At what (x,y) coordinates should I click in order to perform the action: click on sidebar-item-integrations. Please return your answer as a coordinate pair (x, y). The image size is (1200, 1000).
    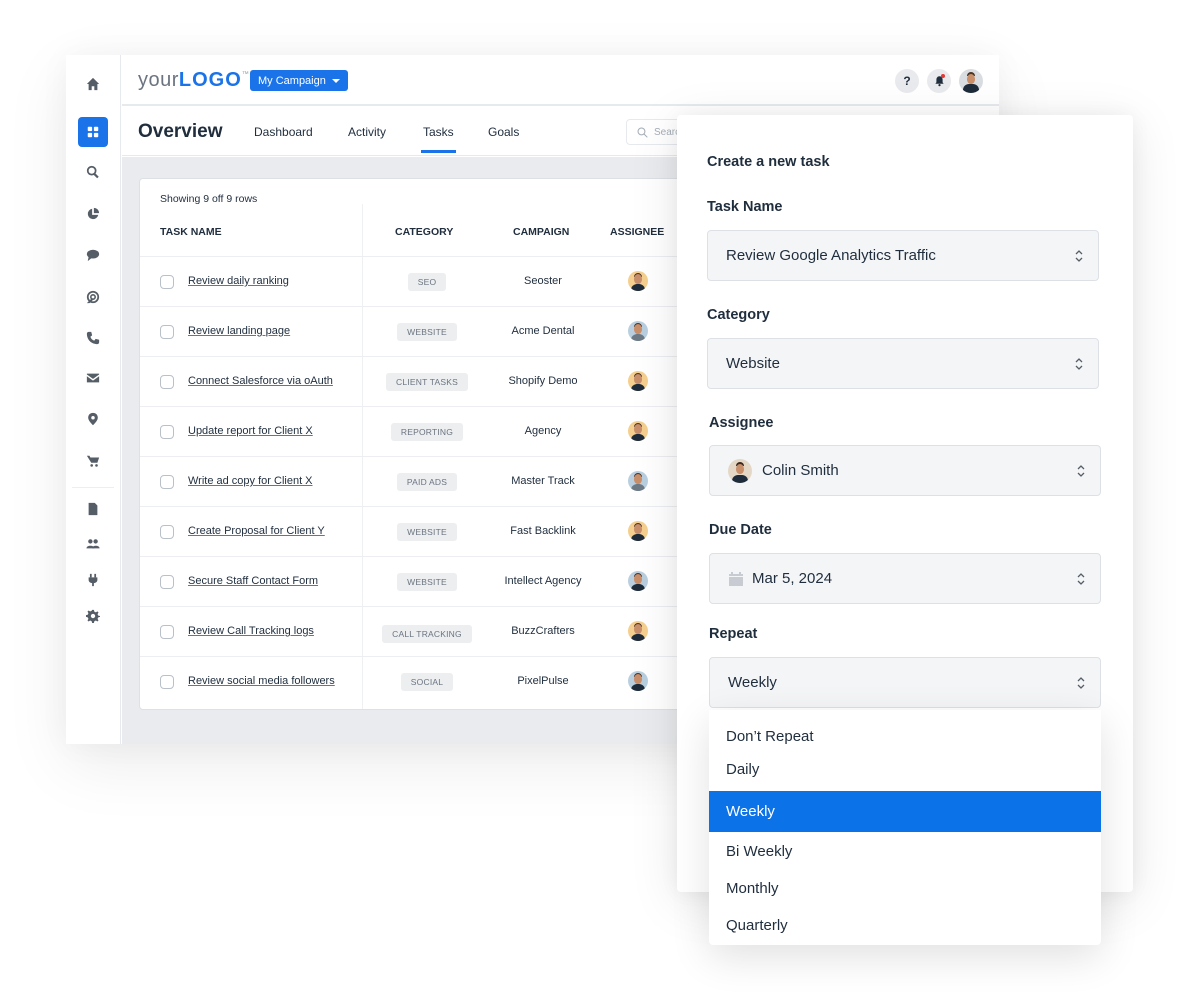
    Looking at the image, I should click on (93, 580).